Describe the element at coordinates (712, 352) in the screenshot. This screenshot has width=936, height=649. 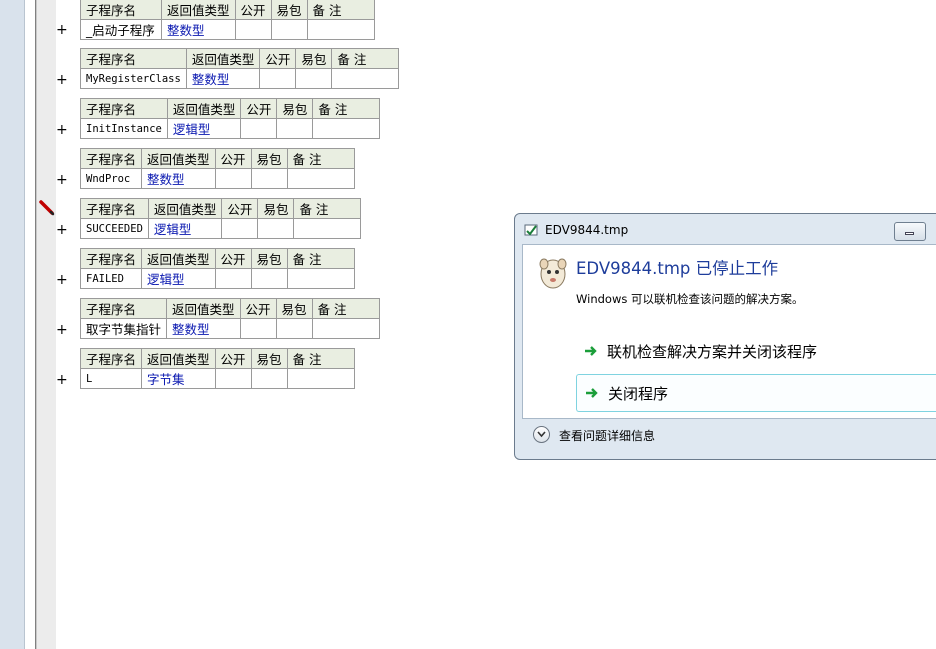
I see `check-online-label: 联机检查解决方案并关闭该程序` at that location.